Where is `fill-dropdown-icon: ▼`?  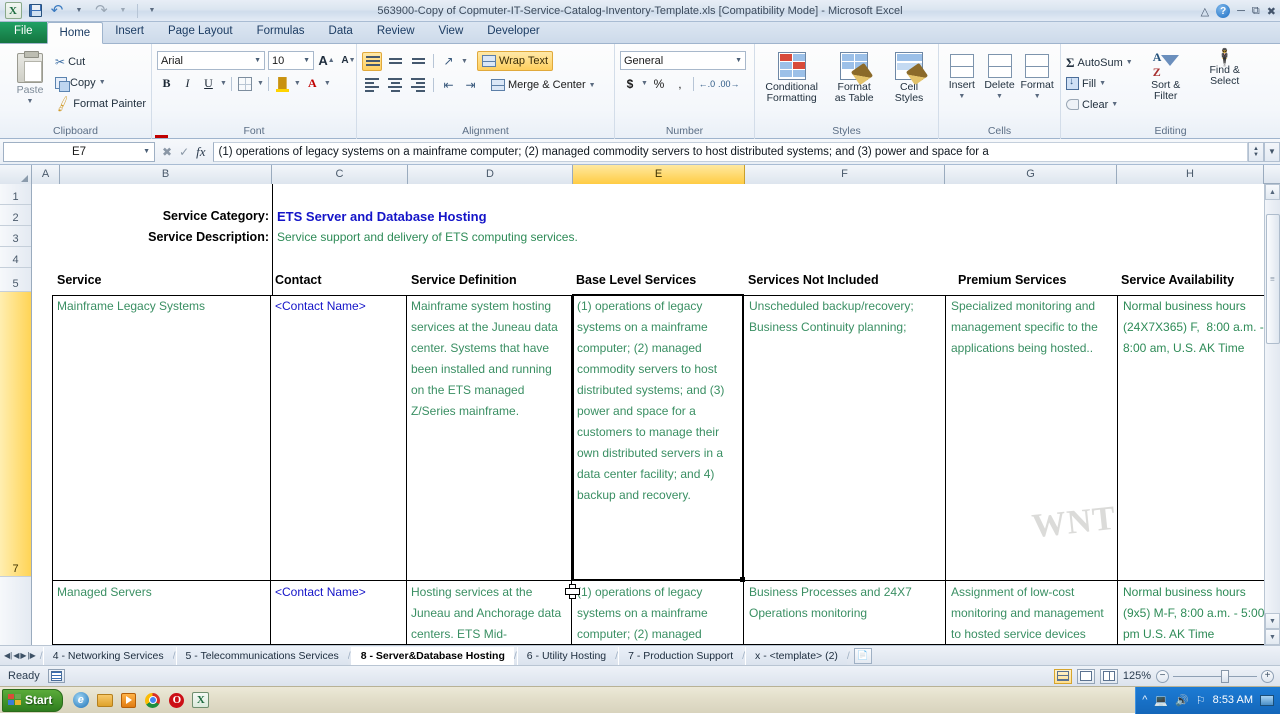 fill-dropdown-icon: ▼ is located at coordinates (1102, 83).